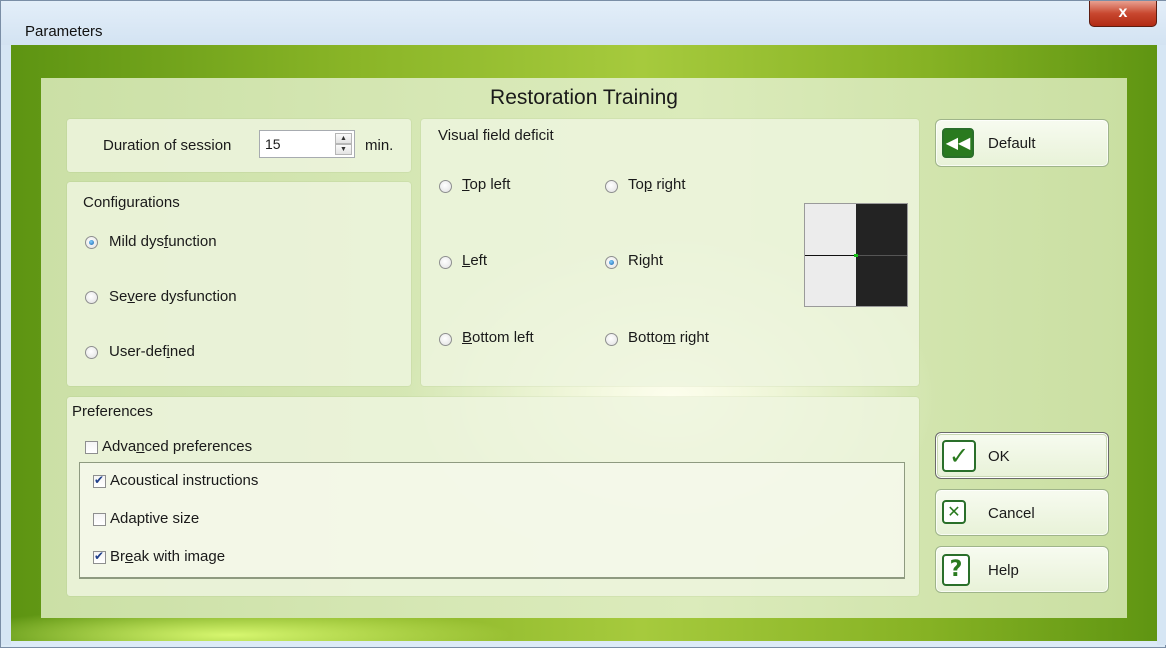  I want to click on spin-up-button: ▲, so click(343, 138).